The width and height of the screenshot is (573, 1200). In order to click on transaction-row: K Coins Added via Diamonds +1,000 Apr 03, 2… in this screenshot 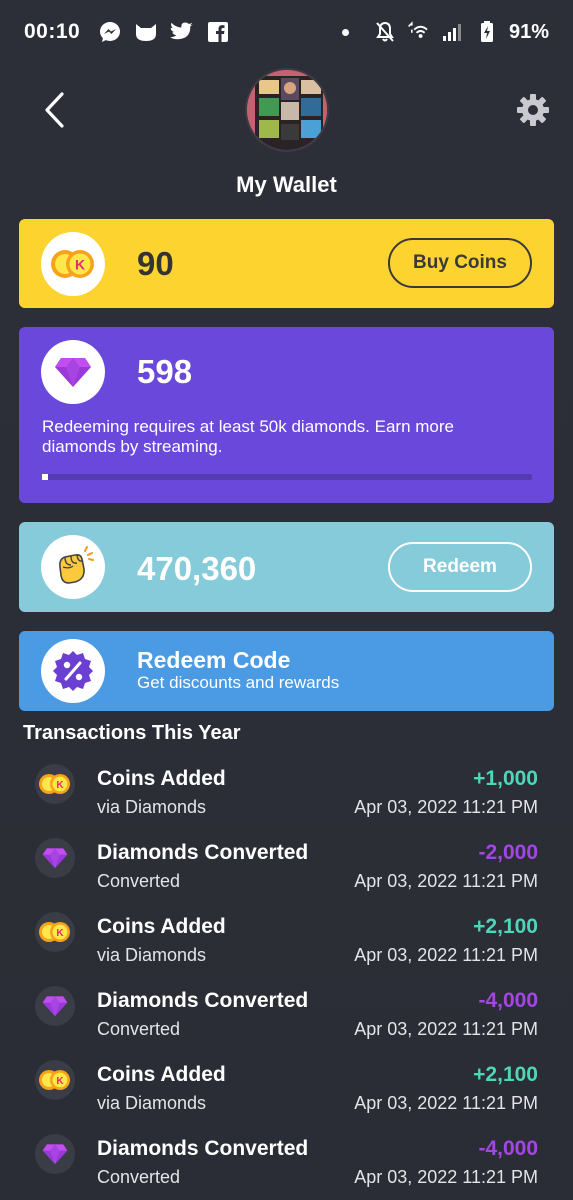, I will do `click(286, 795)`.